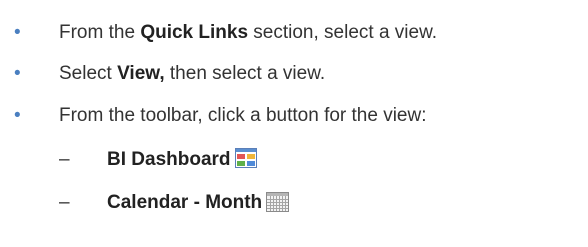 This screenshot has width=588, height=247. Describe the element at coordinates (245, 158) in the screenshot. I see `bi-dashboard-icon` at that location.